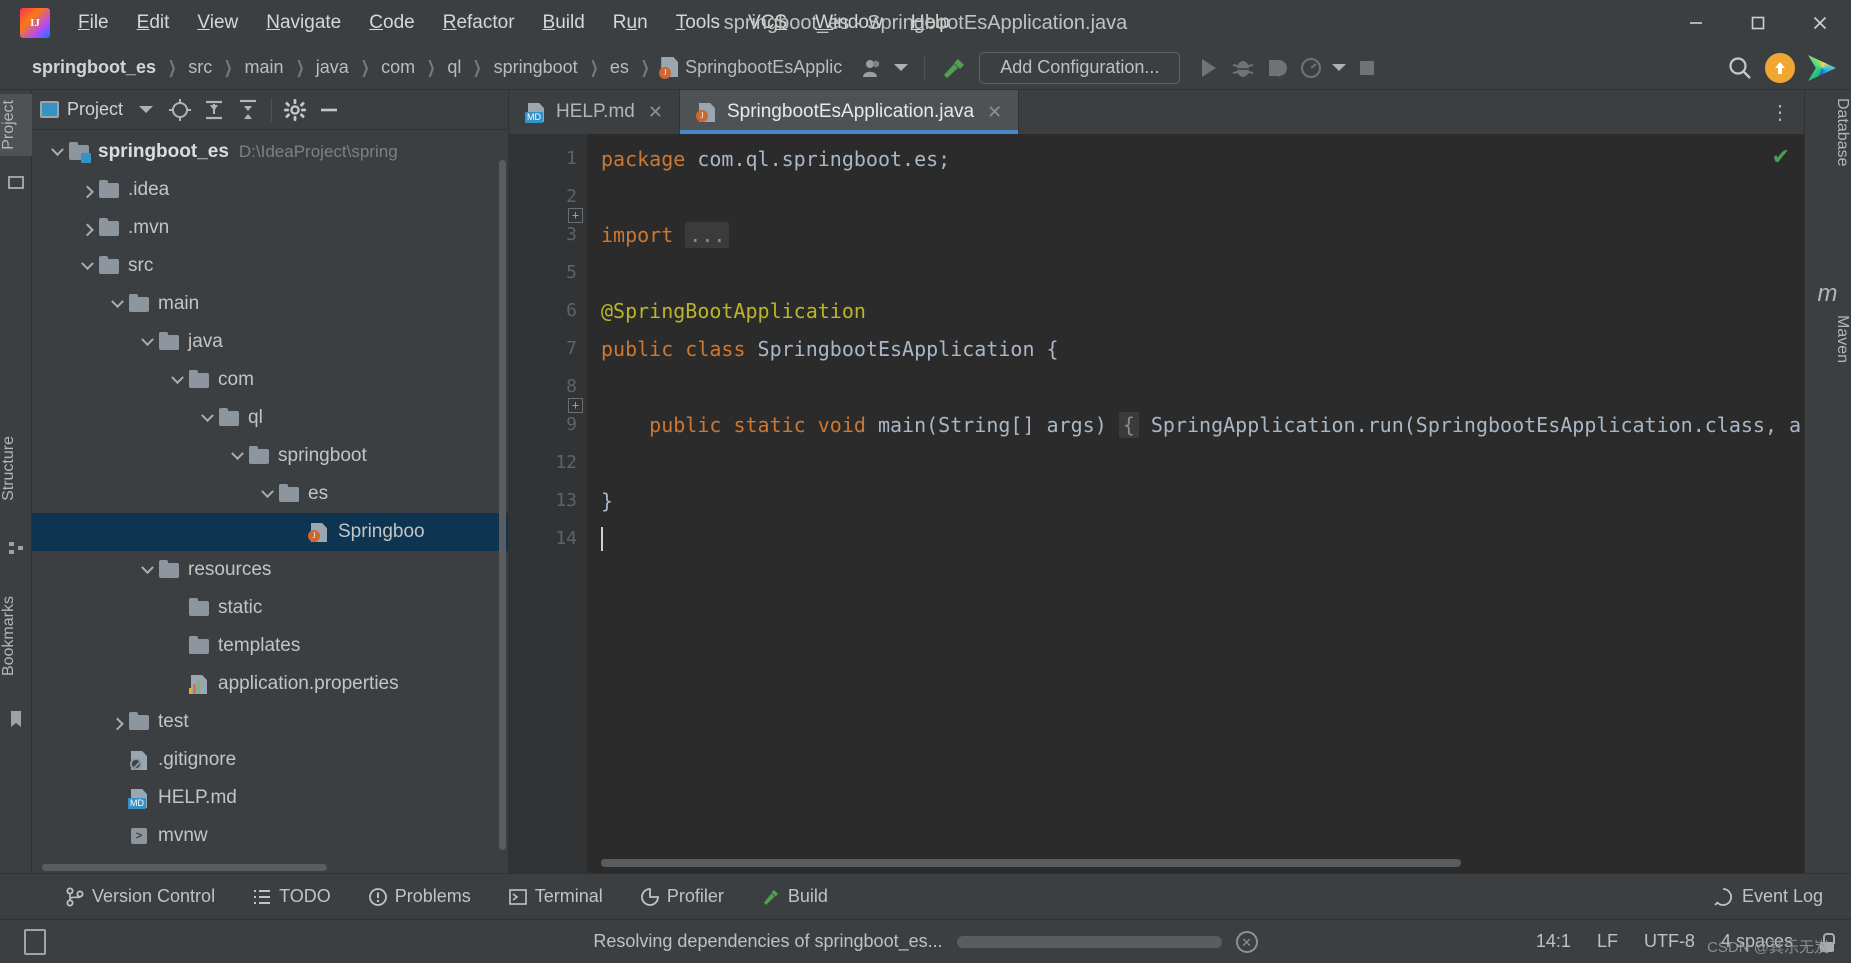 The image size is (1851, 963). Describe the element at coordinates (332, 67) in the screenshot. I see `breadcrumb-item-java: java` at that location.